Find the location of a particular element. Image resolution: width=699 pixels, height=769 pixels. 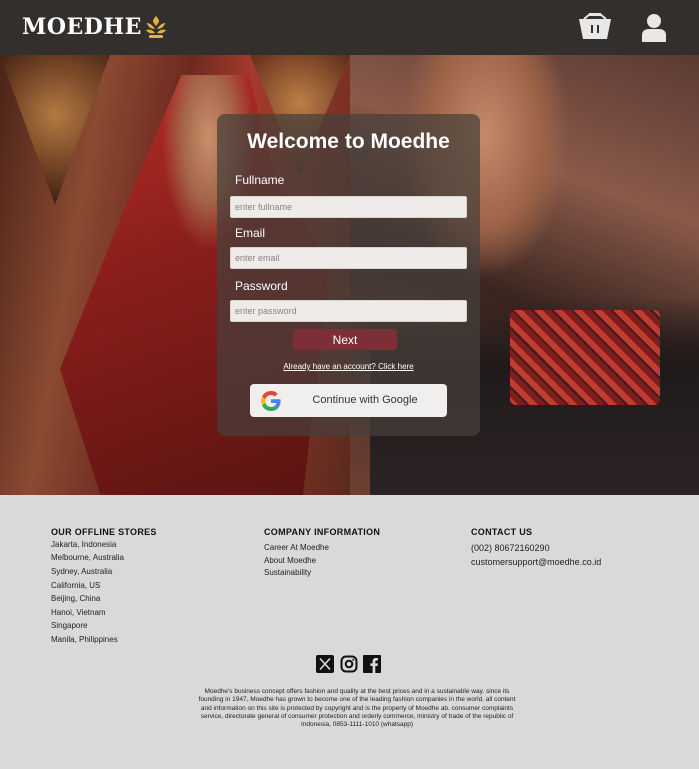

company-link: Career At Moedhe is located at coordinates (296, 547).